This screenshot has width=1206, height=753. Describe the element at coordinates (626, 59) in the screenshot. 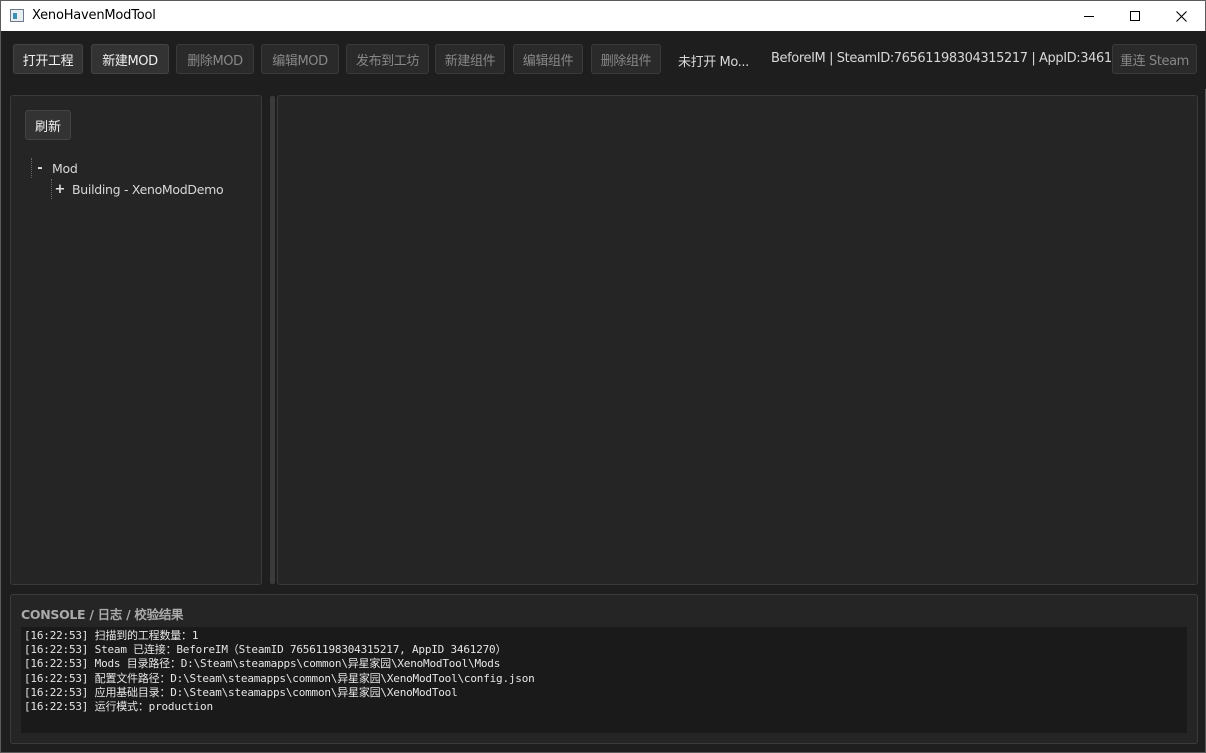

I see `delete-component-button: 删除组件` at that location.